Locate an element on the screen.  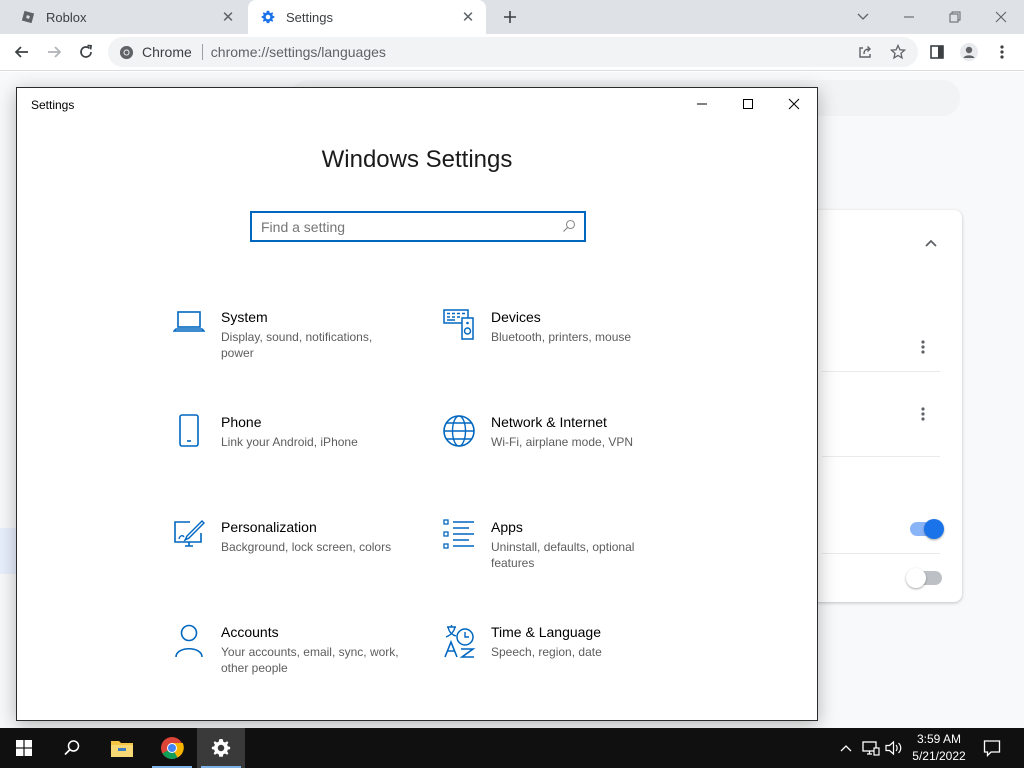
window-titlebar: Settings is located at coordinates (417, 104).